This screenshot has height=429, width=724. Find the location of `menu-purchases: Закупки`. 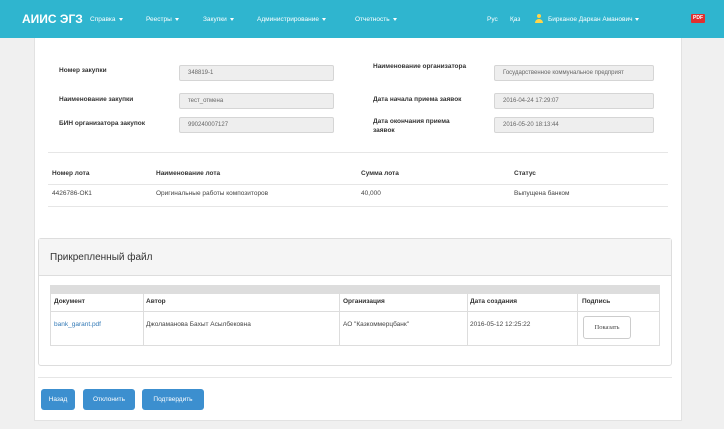

menu-purchases: Закупки is located at coordinates (218, 19).